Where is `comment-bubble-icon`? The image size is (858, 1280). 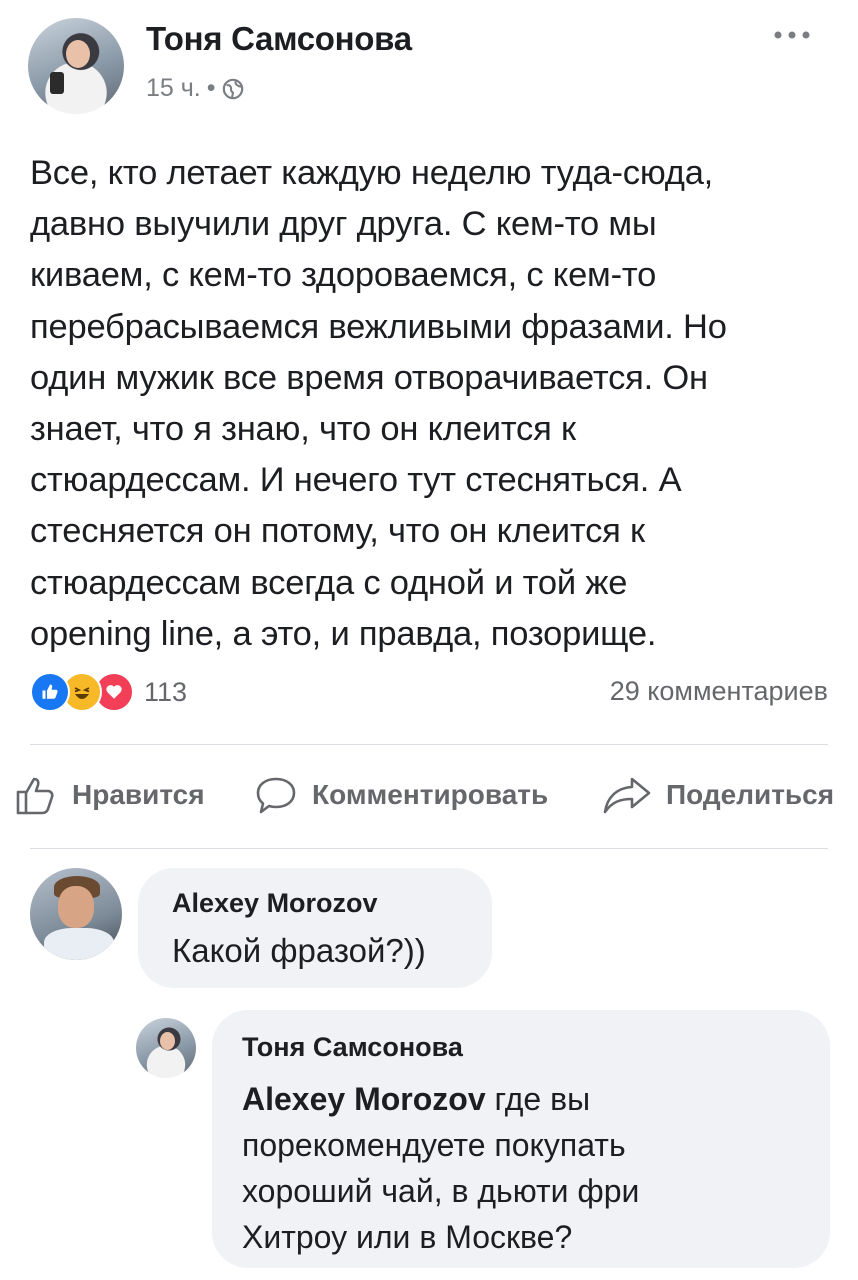
comment-bubble-icon is located at coordinates (276, 795).